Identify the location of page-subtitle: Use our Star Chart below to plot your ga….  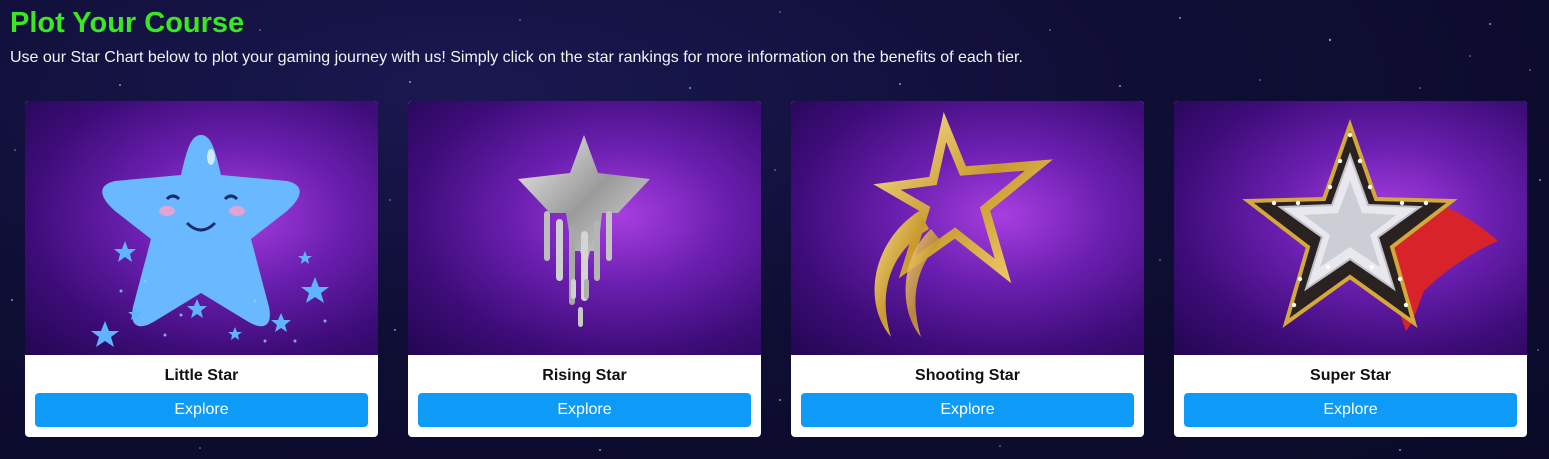
(516, 57).